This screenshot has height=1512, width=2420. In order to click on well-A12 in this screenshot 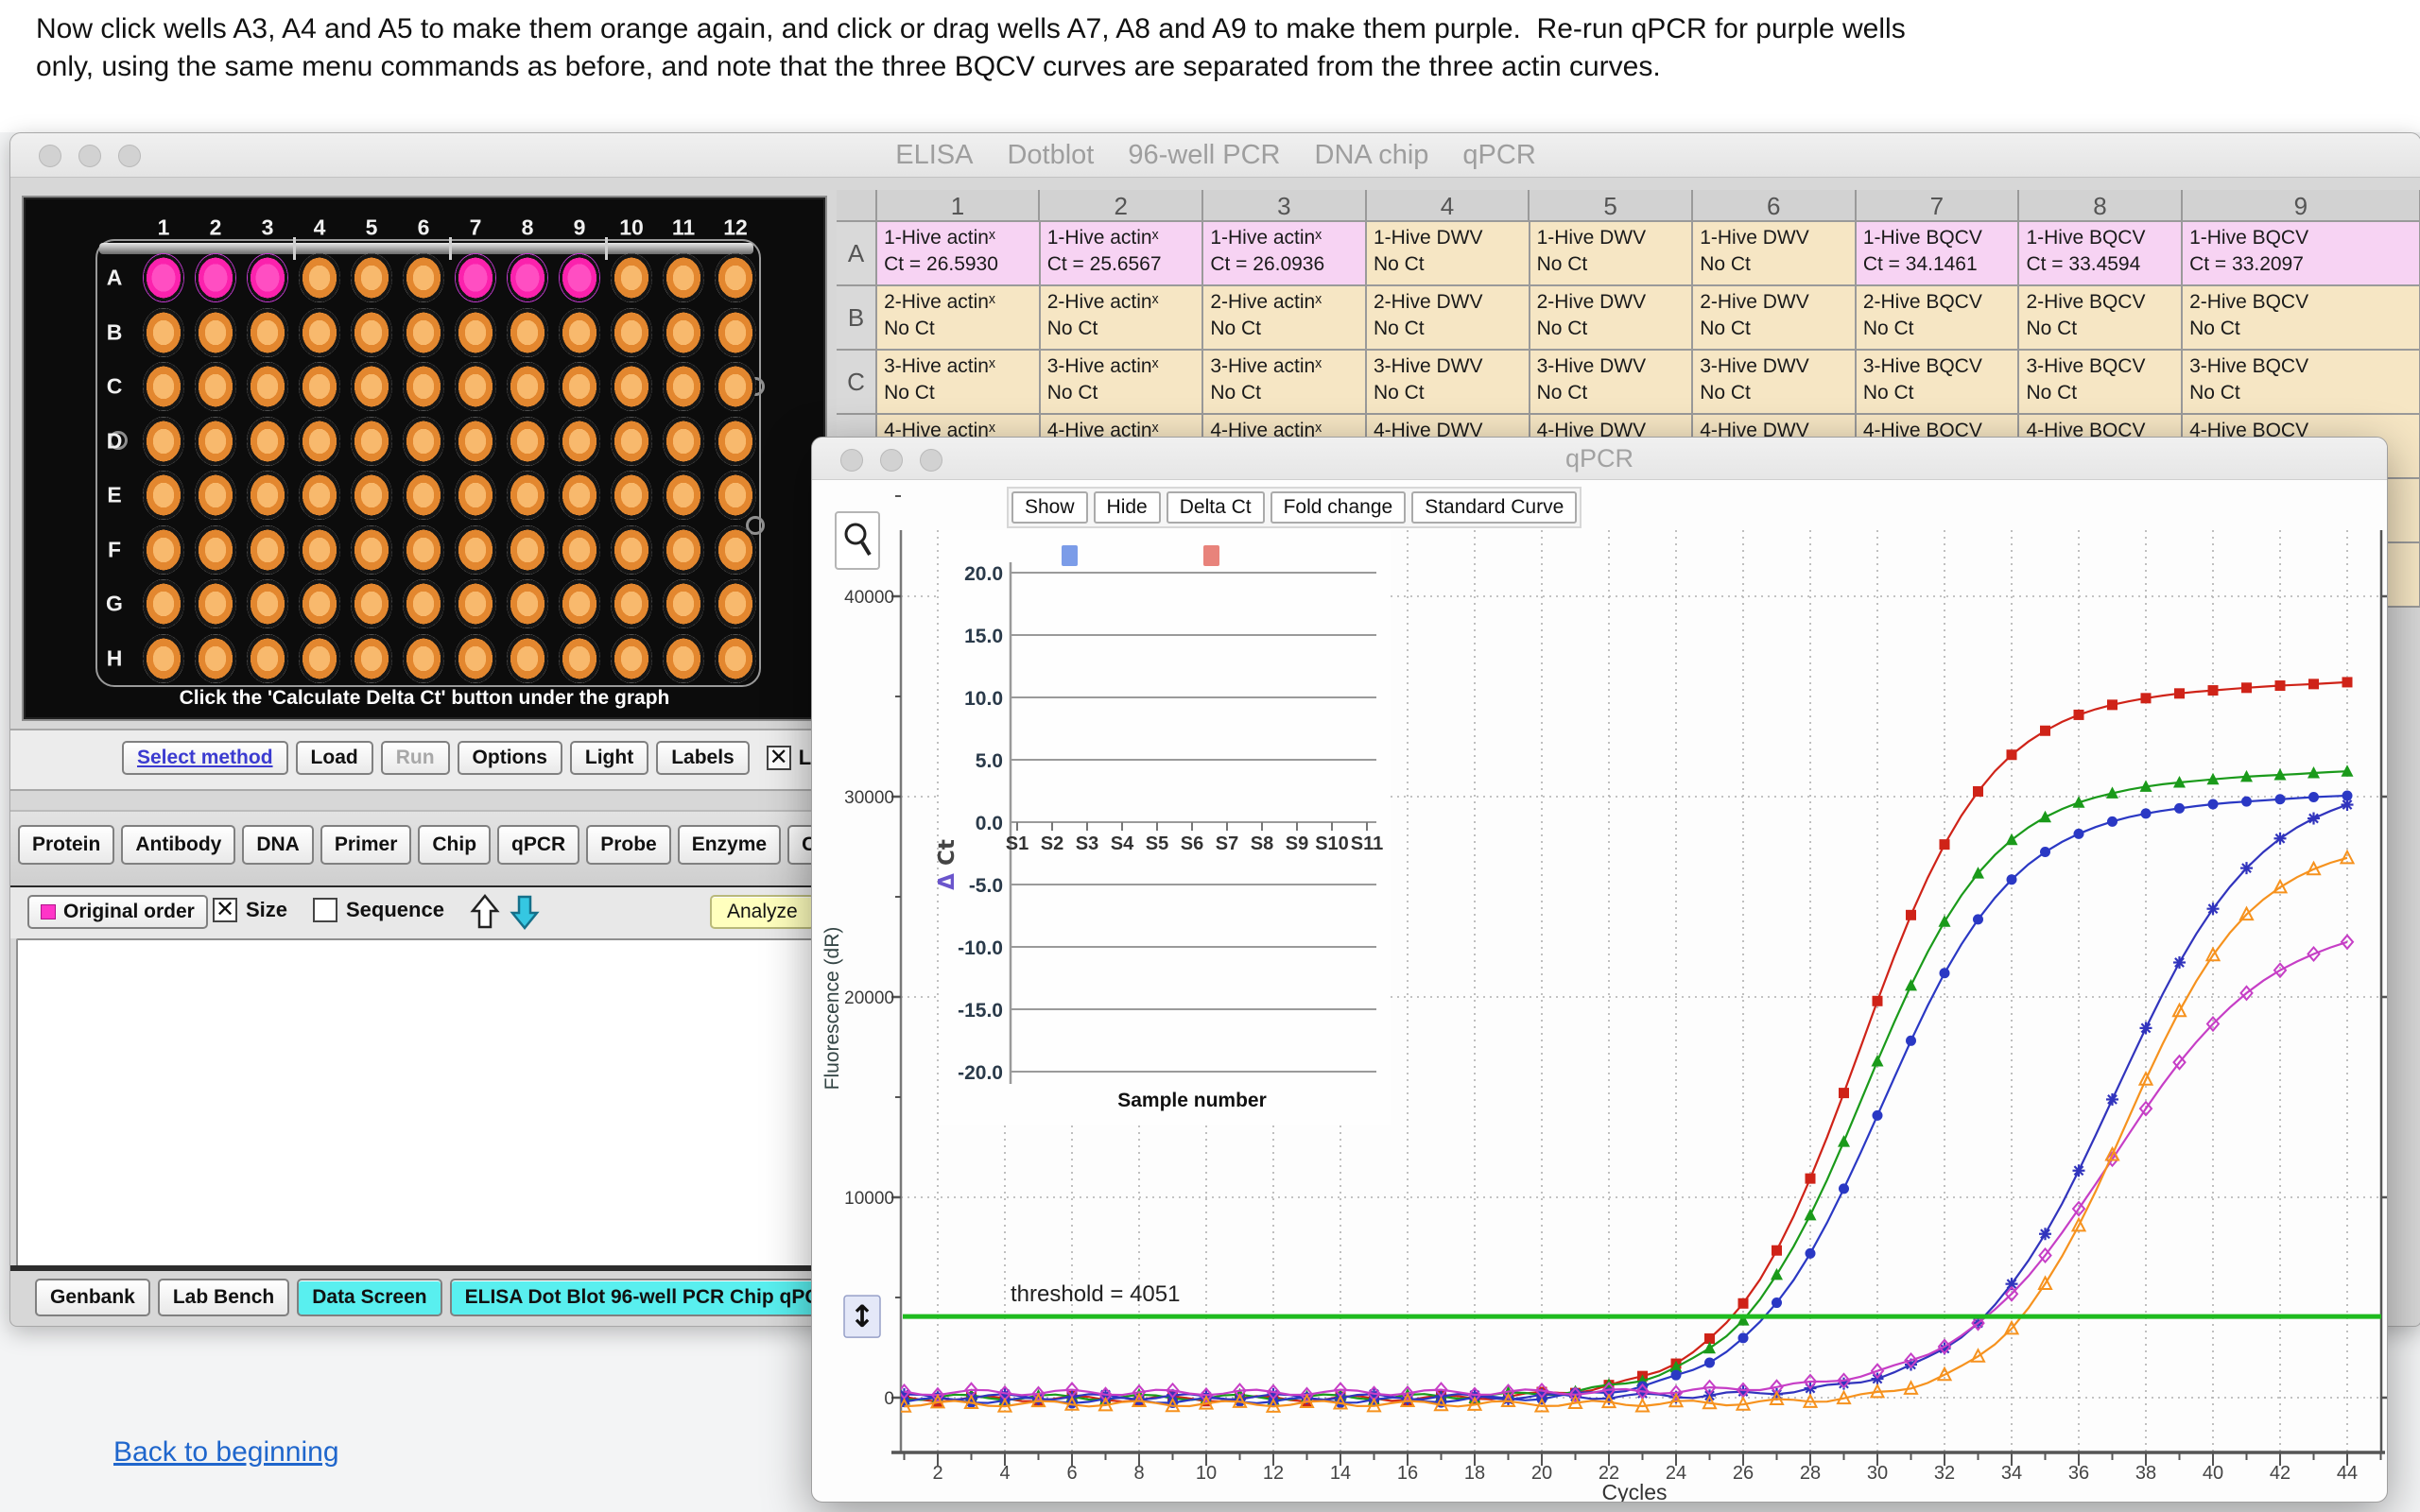, I will do `click(735, 277)`.